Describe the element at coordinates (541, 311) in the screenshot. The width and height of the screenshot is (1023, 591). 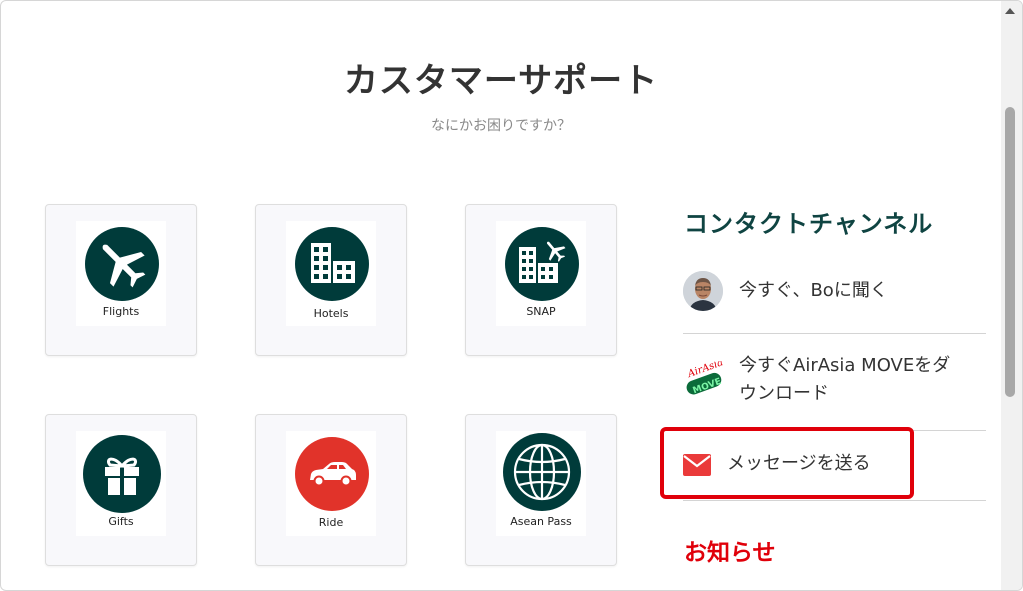
I see `category-label: SNAP` at that location.